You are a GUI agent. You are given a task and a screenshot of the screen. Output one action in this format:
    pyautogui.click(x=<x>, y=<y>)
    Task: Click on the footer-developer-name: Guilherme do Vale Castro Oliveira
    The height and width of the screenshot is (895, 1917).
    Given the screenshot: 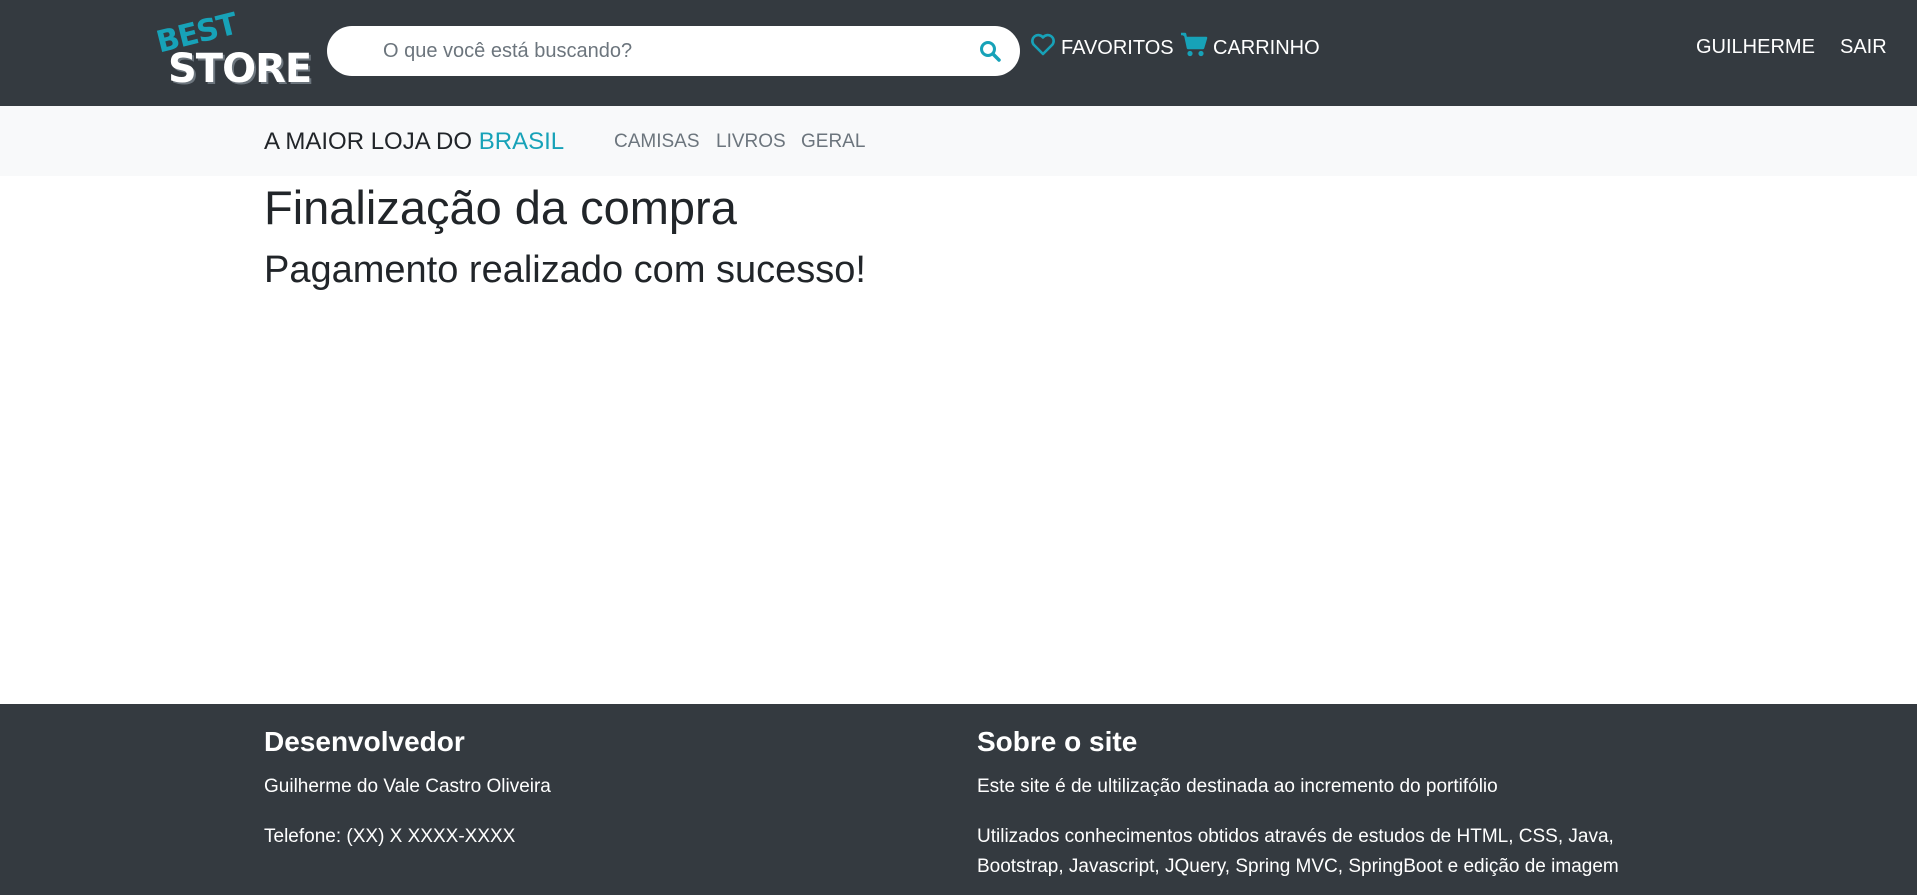 What is the action you would take?
    pyautogui.click(x=407, y=786)
    